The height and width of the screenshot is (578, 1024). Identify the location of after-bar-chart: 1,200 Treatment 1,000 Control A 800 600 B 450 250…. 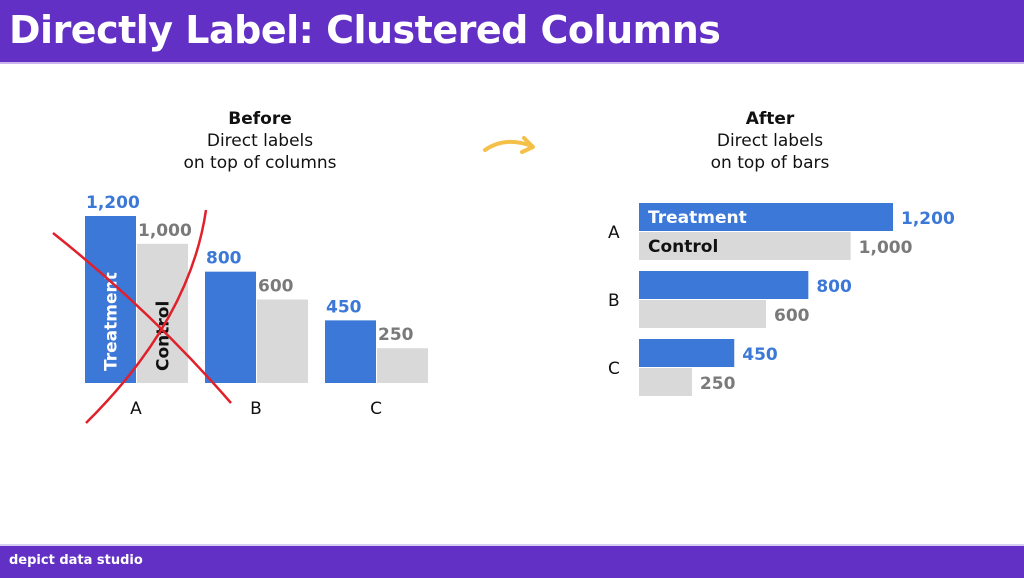
(781, 299).